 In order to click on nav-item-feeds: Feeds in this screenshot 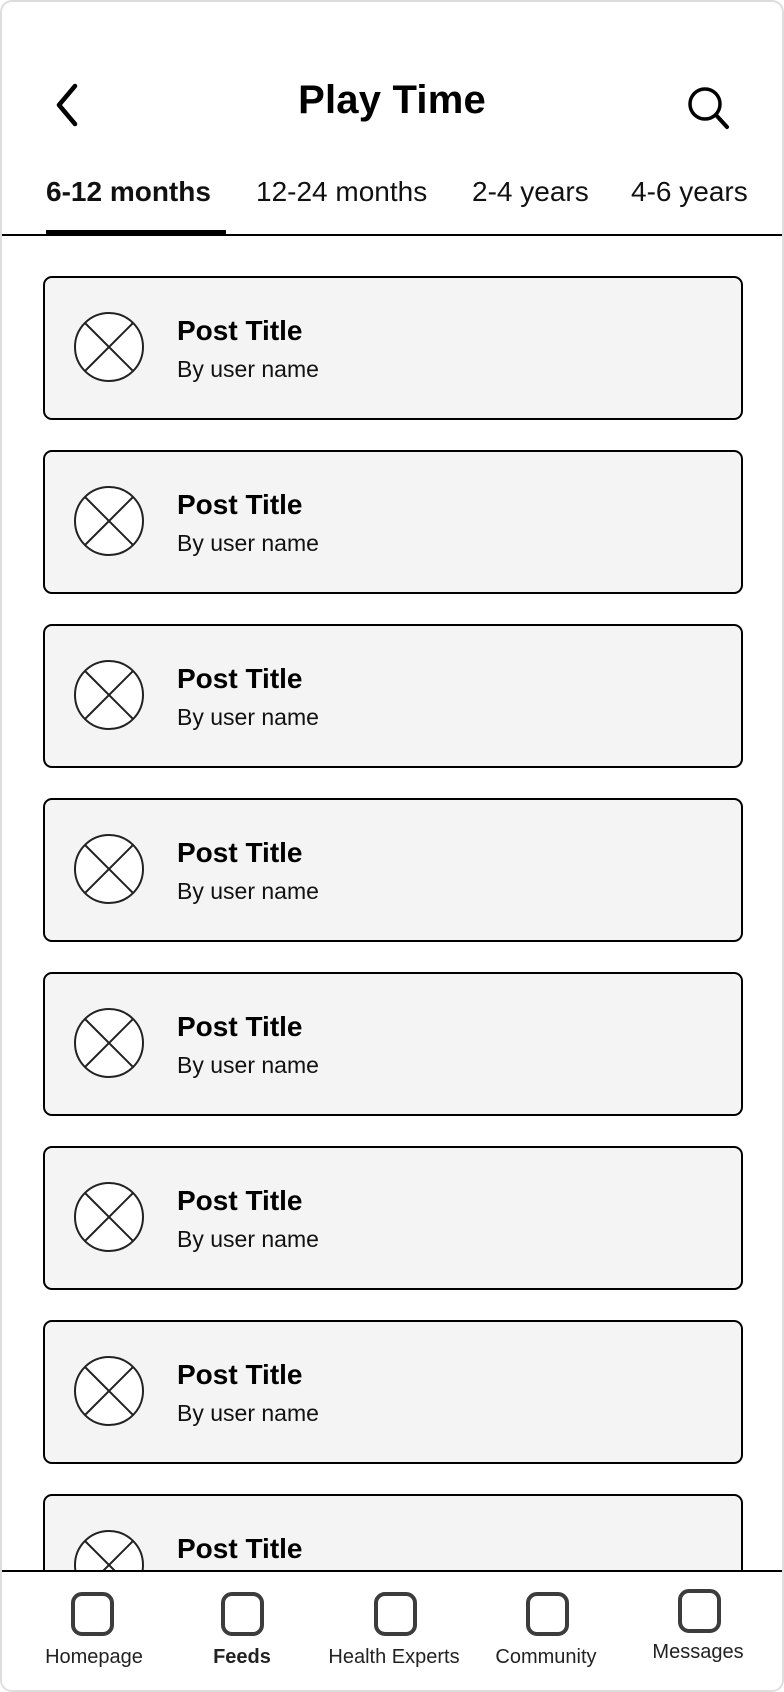, I will do `click(242, 1628)`.